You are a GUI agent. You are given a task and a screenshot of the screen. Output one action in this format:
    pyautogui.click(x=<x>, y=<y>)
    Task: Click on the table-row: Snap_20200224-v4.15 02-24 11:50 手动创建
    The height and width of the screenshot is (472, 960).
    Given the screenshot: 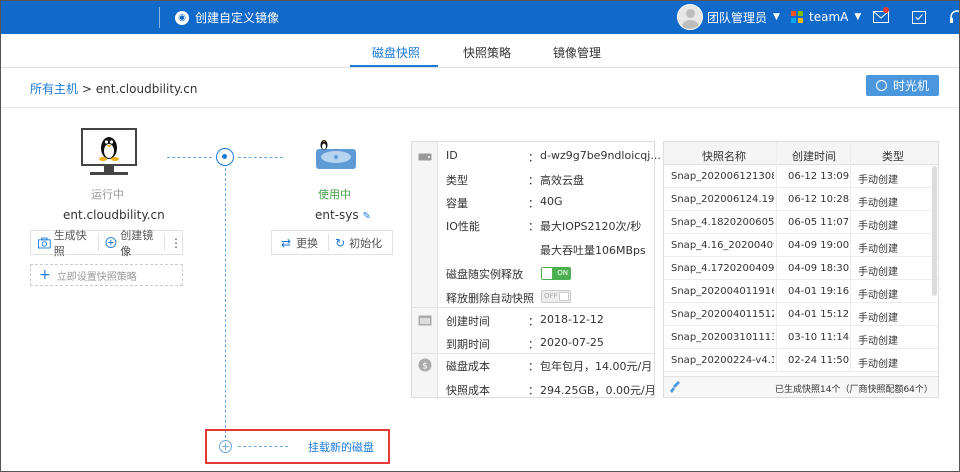 What is the action you would take?
    pyautogui.click(x=801, y=360)
    